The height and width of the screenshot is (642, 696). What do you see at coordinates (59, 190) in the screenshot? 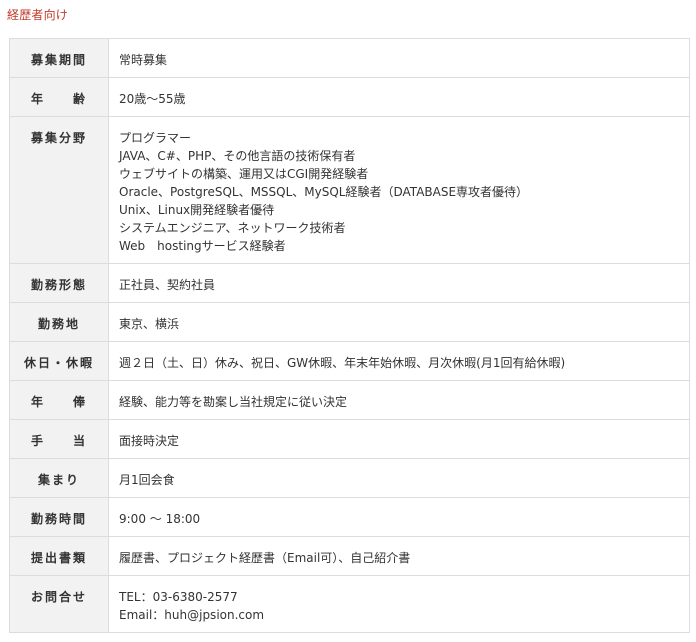
I see `row-label: 募集分野` at bounding box center [59, 190].